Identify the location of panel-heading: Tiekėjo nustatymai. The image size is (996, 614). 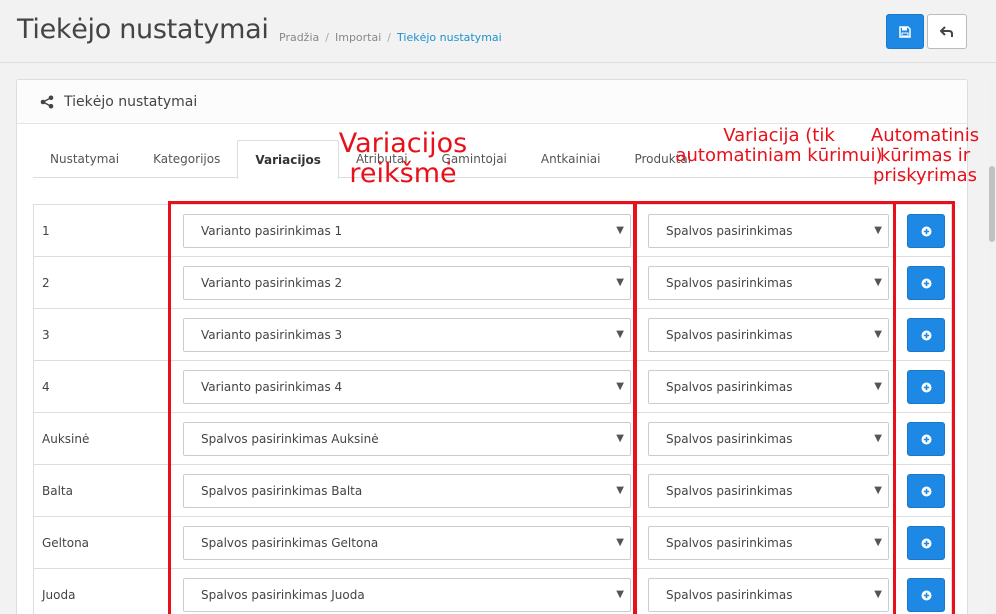
(492, 102).